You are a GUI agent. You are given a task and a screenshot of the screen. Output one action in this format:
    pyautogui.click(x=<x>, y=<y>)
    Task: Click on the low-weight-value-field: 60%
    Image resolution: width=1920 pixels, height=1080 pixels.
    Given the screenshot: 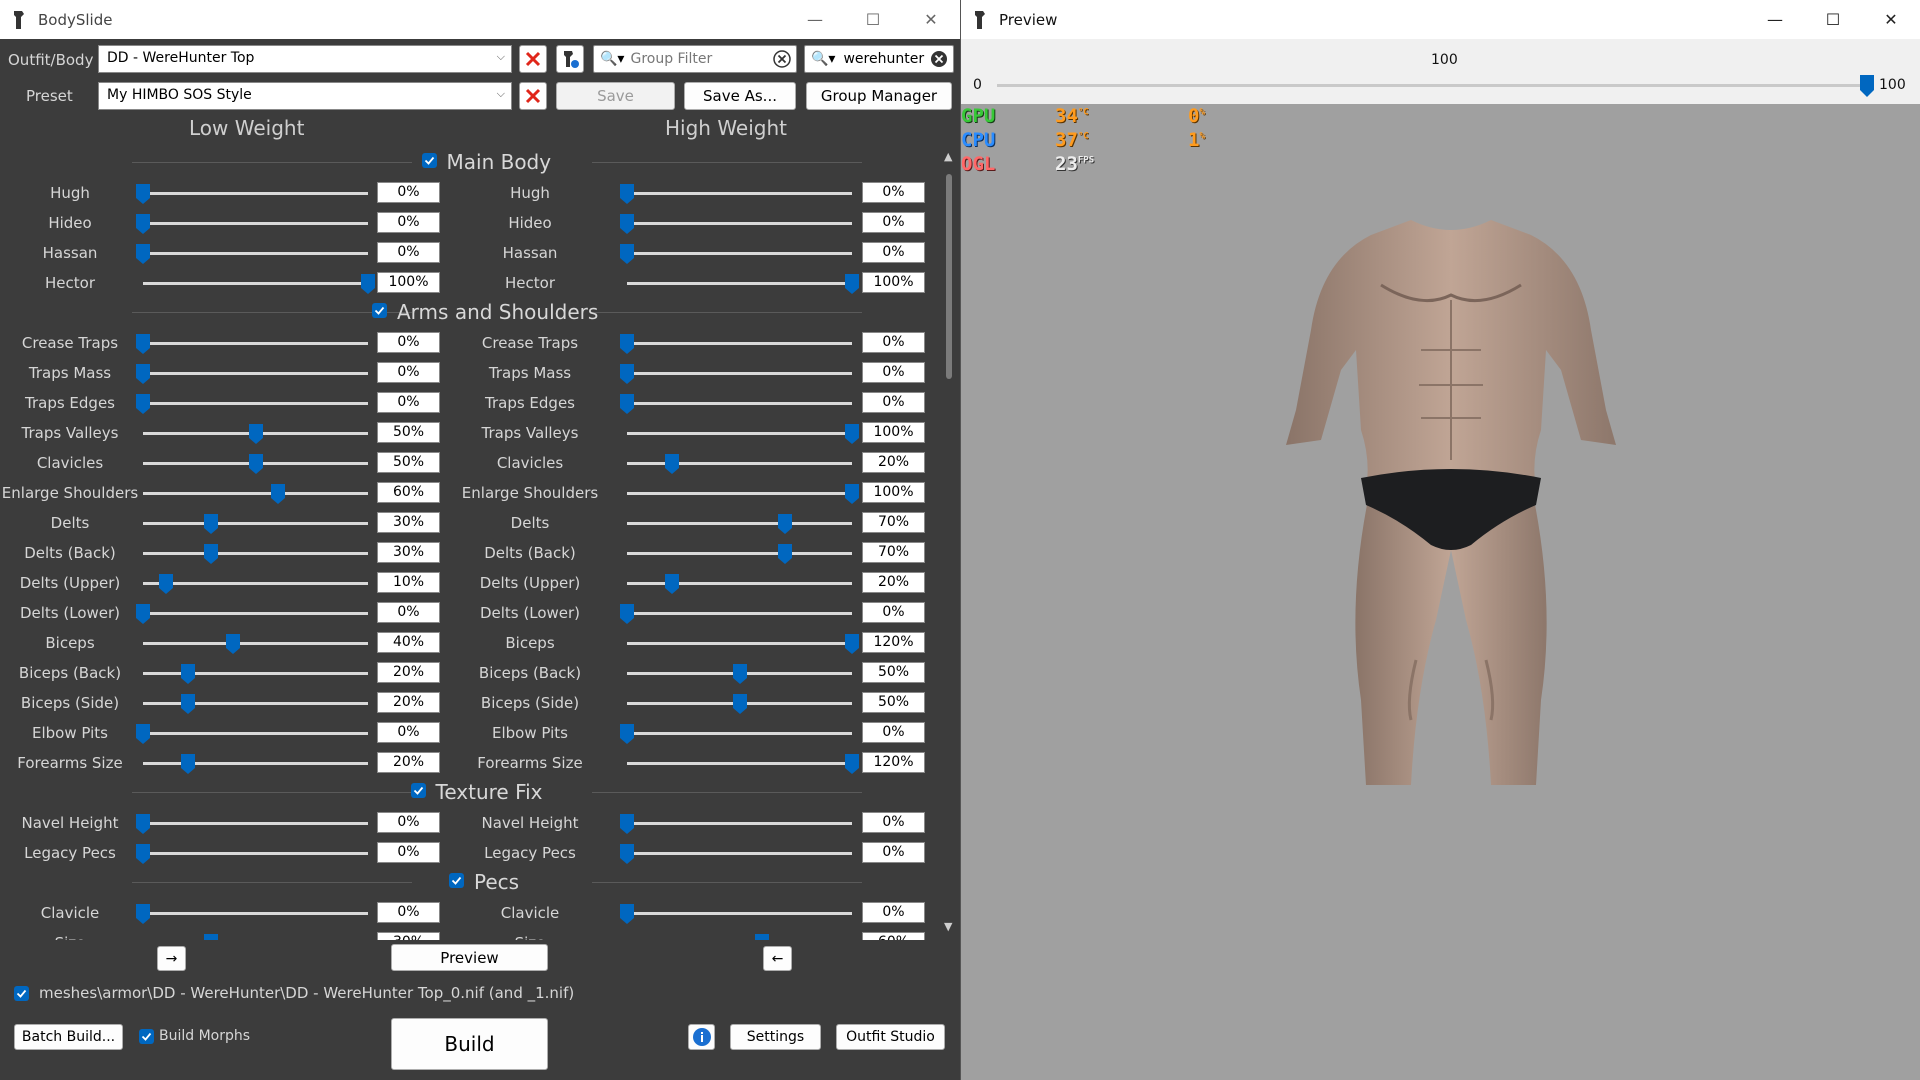 What is the action you would take?
    pyautogui.click(x=408, y=492)
    